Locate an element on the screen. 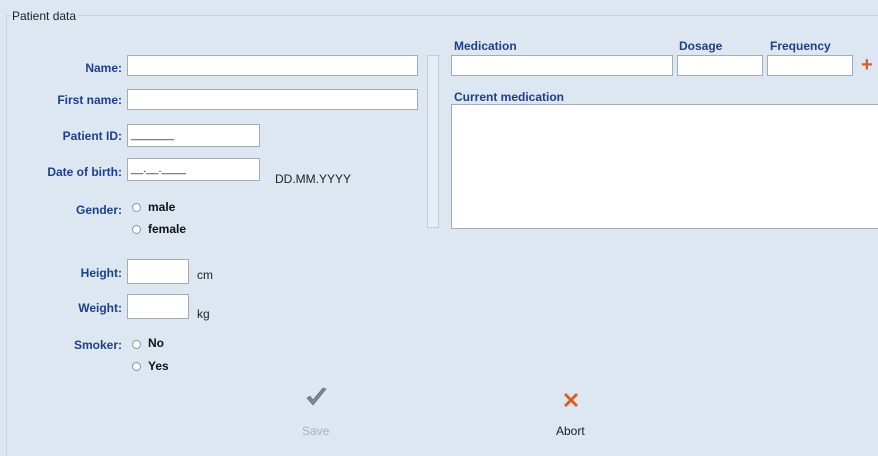  smoker-no-radio is located at coordinates (136, 344).